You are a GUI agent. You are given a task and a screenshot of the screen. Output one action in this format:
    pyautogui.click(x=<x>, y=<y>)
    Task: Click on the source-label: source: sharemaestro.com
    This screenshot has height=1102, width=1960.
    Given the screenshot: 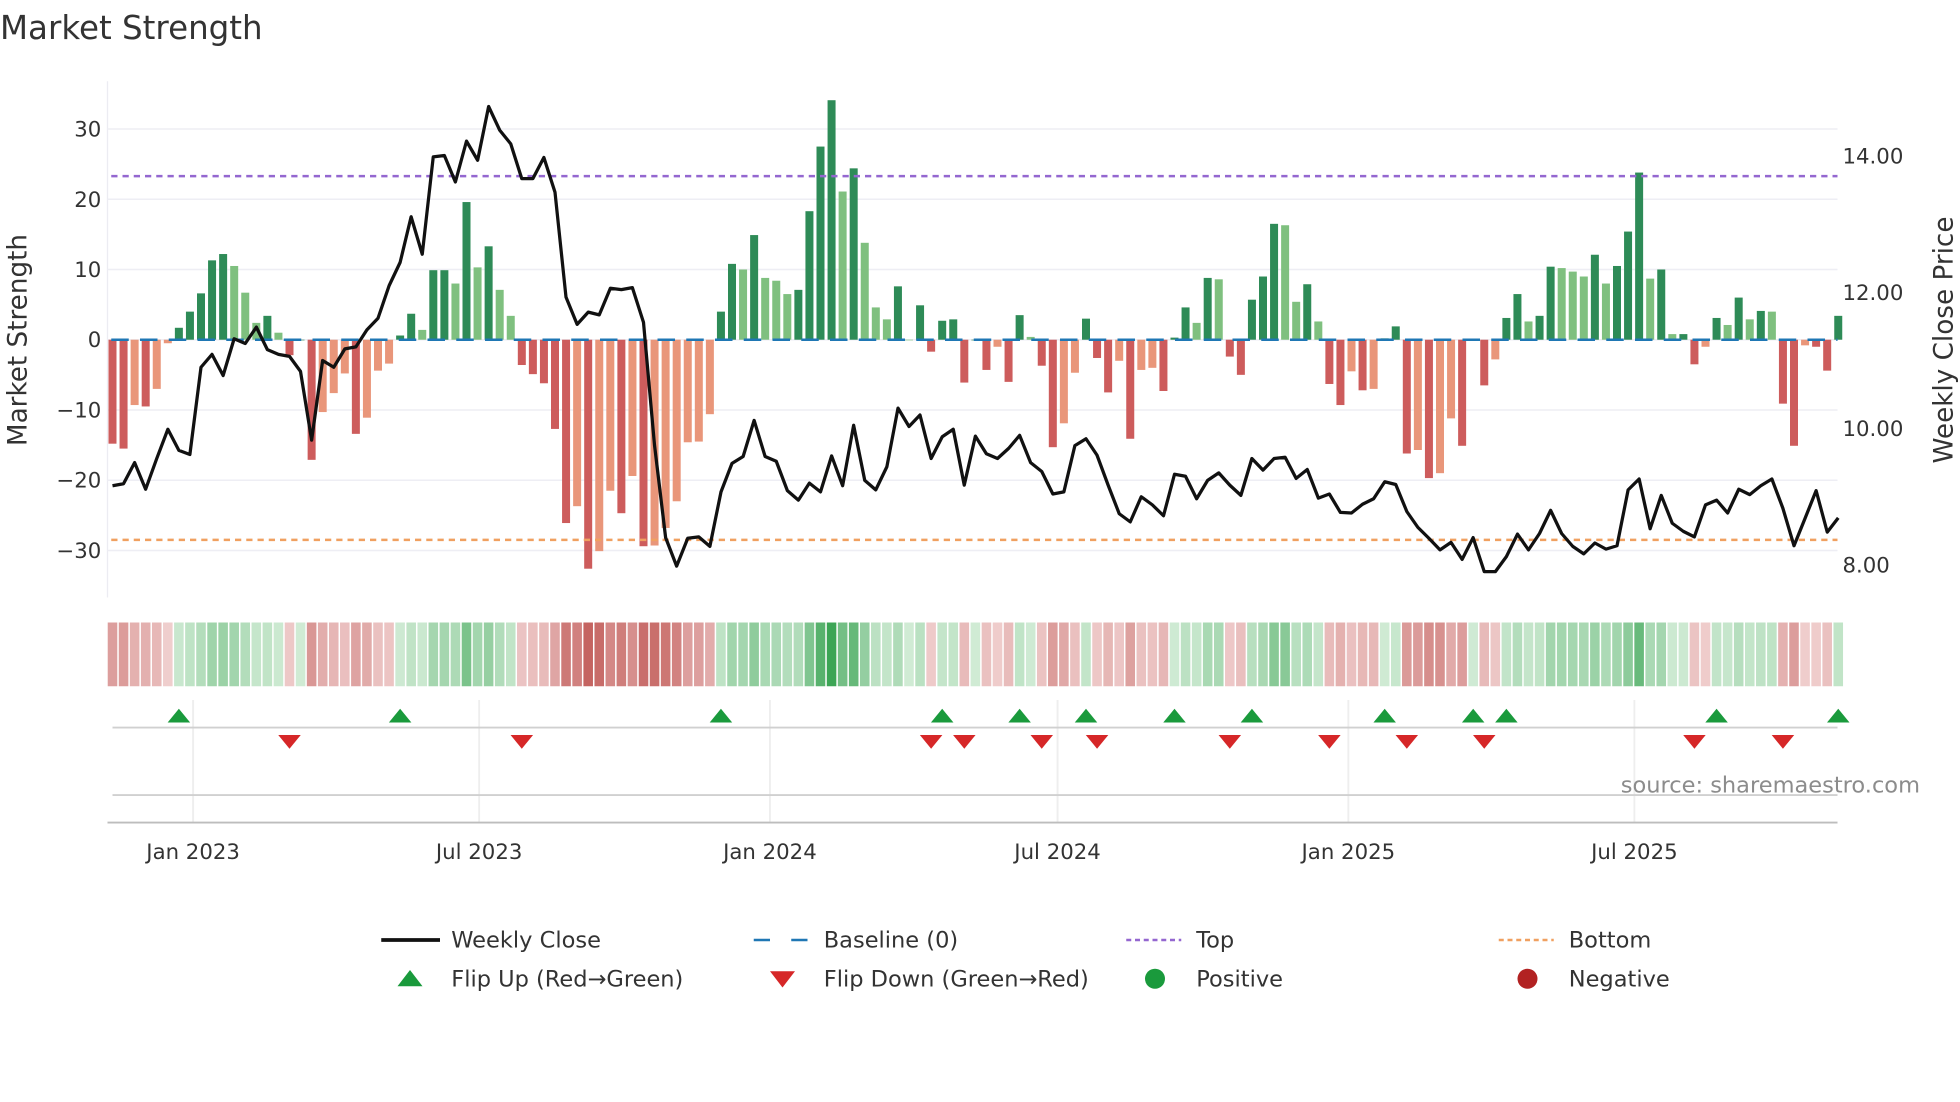 What is the action you would take?
    pyautogui.click(x=1770, y=786)
    